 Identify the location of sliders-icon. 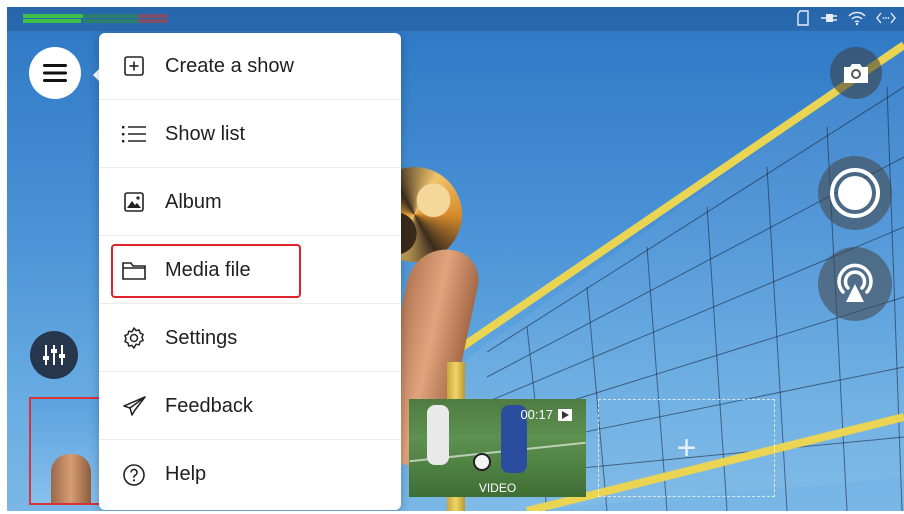
(54, 355).